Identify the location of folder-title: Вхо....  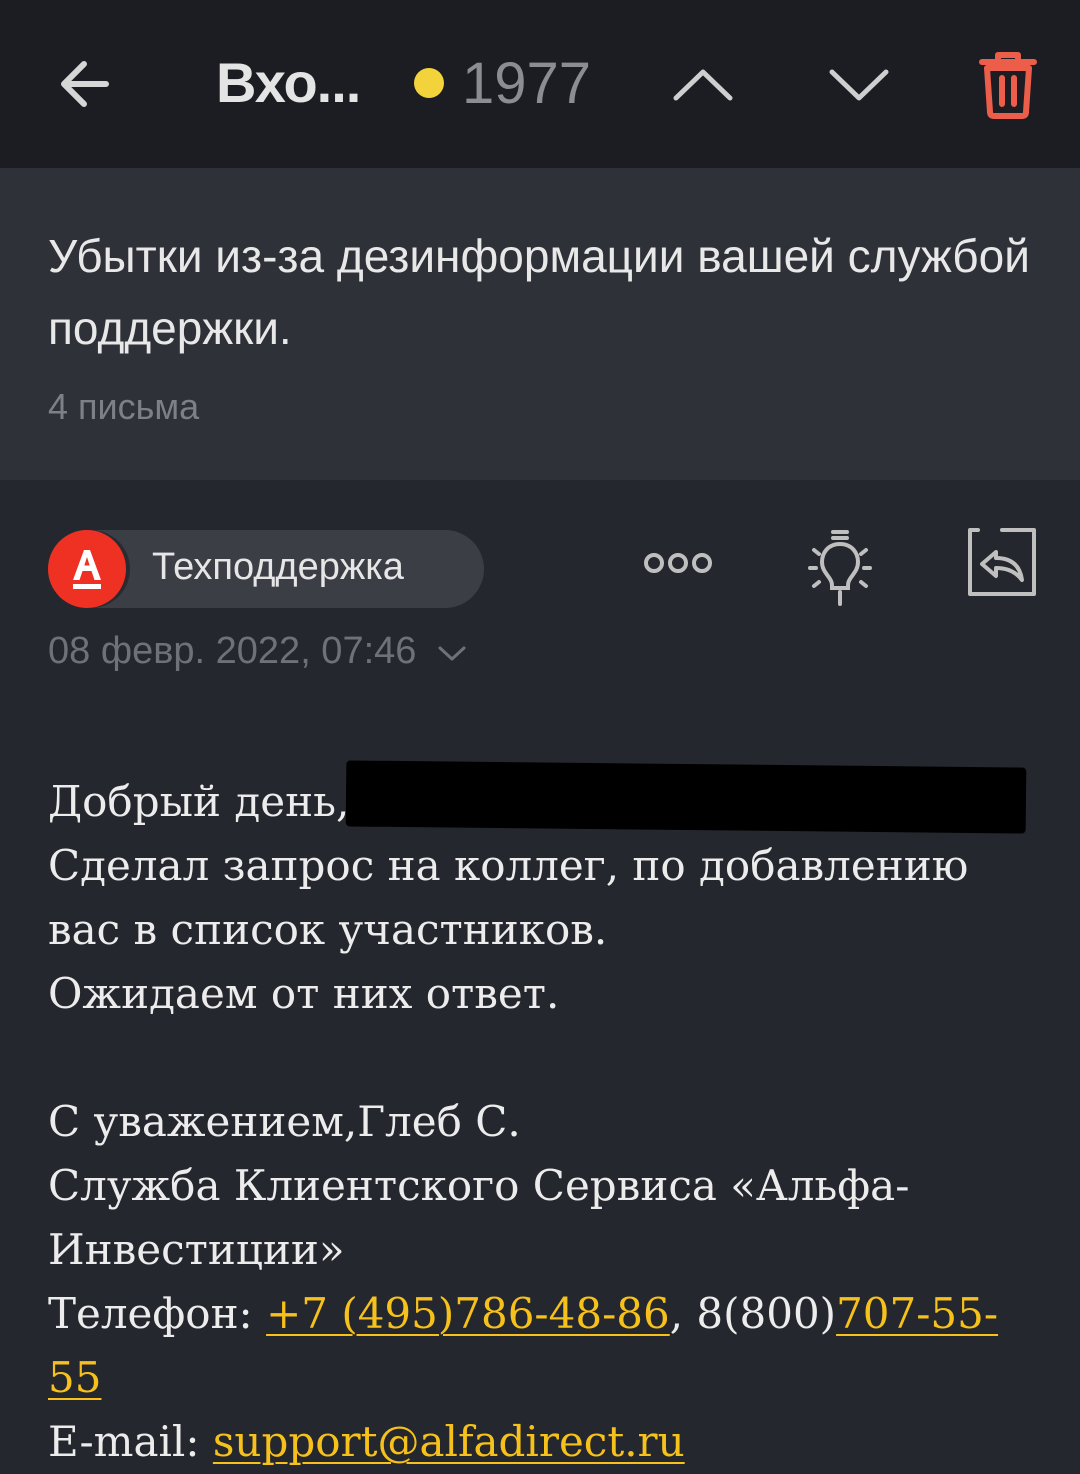
(288, 82).